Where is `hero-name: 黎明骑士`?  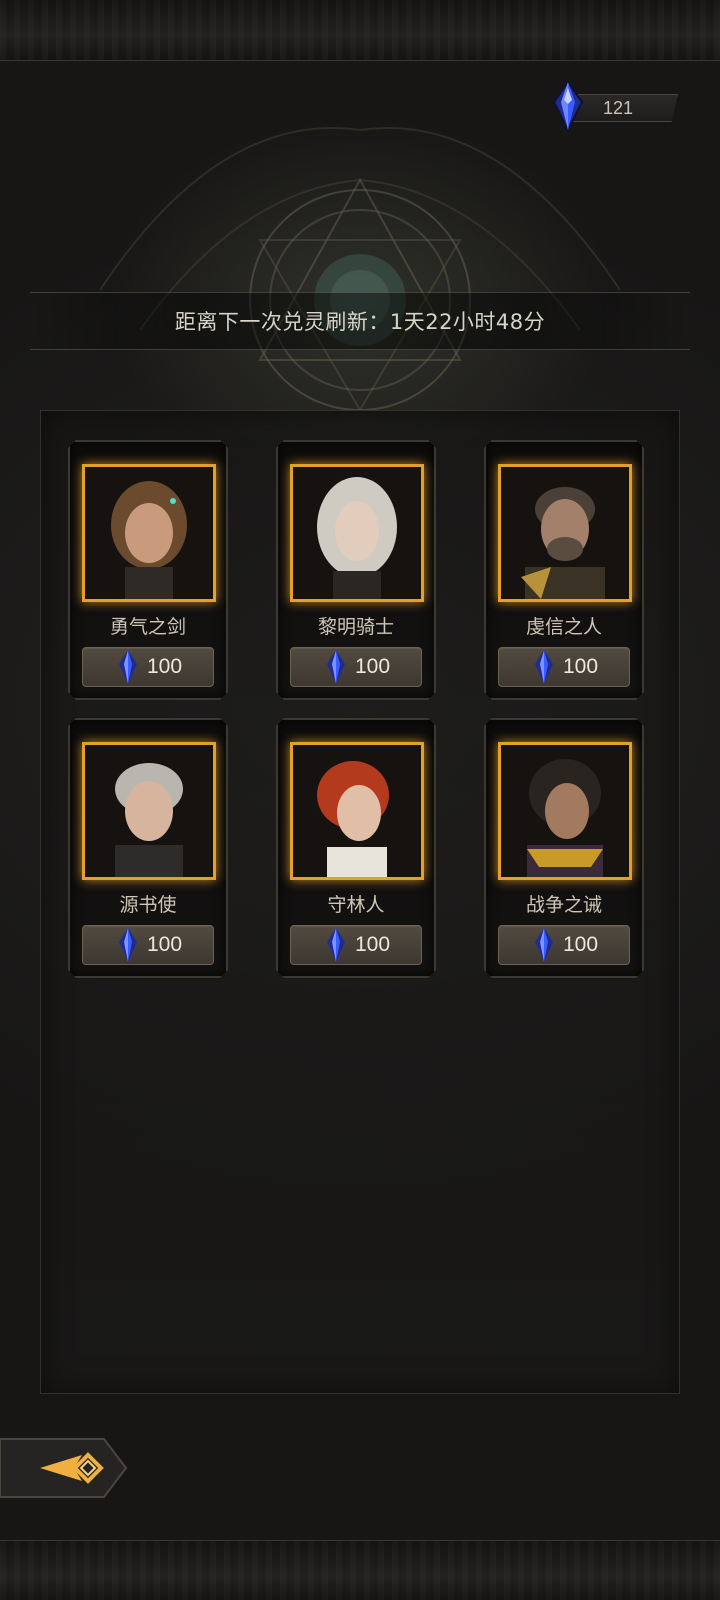 hero-name: 黎明骑士 is located at coordinates (355, 627).